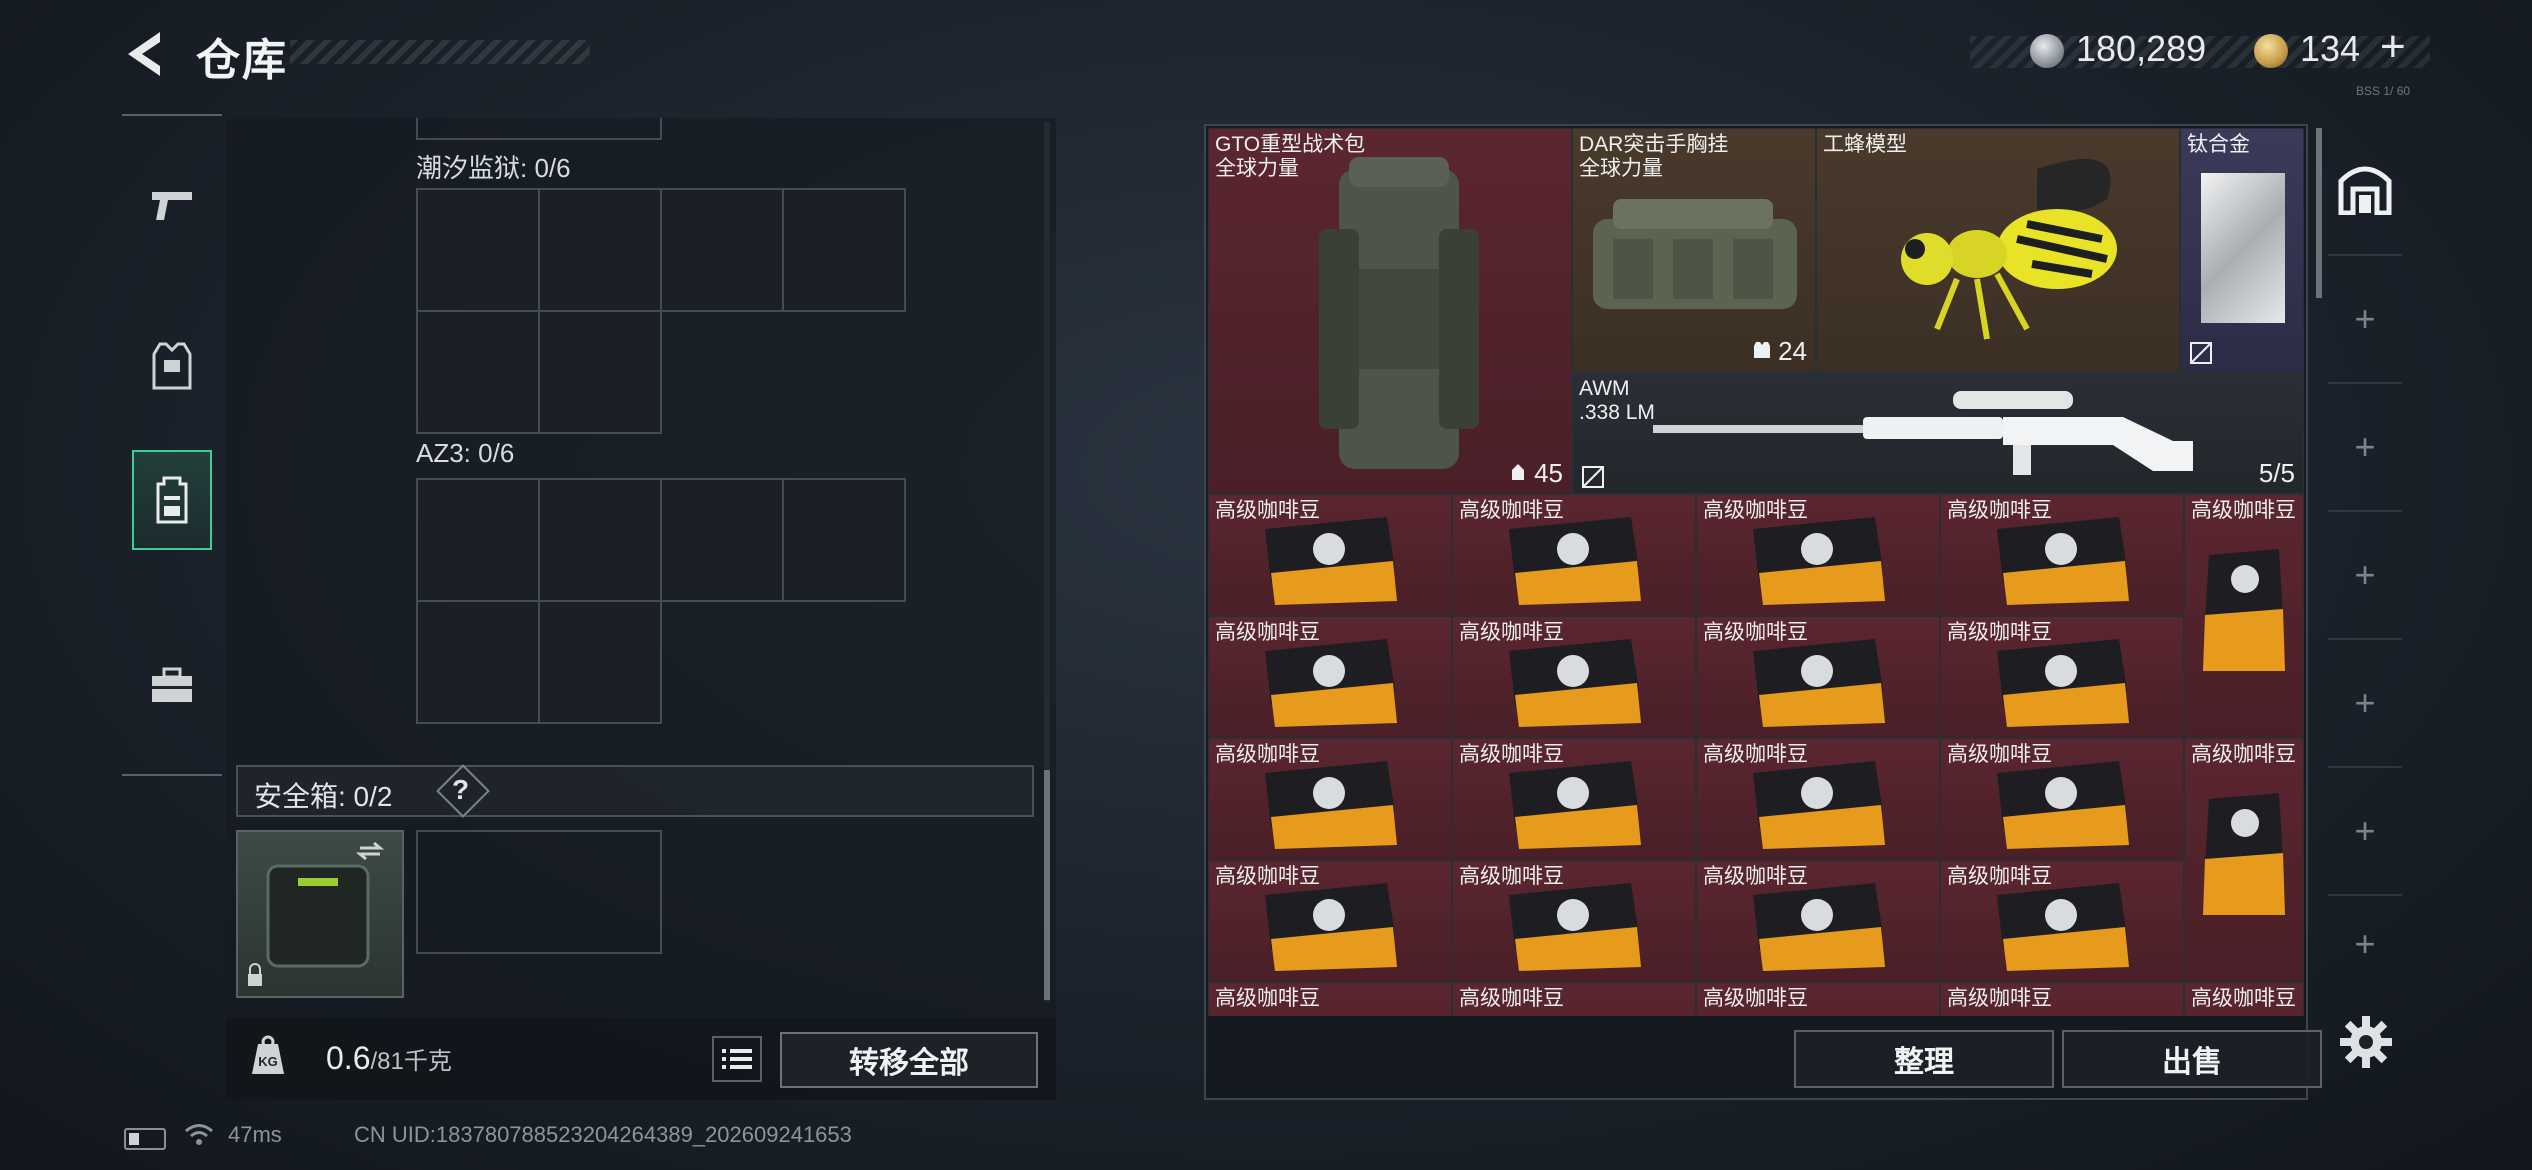 This screenshot has height=1170, width=2532. What do you see at coordinates (2365, 447) in the screenshot?
I see `add-storage-tab-2: +` at bounding box center [2365, 447].